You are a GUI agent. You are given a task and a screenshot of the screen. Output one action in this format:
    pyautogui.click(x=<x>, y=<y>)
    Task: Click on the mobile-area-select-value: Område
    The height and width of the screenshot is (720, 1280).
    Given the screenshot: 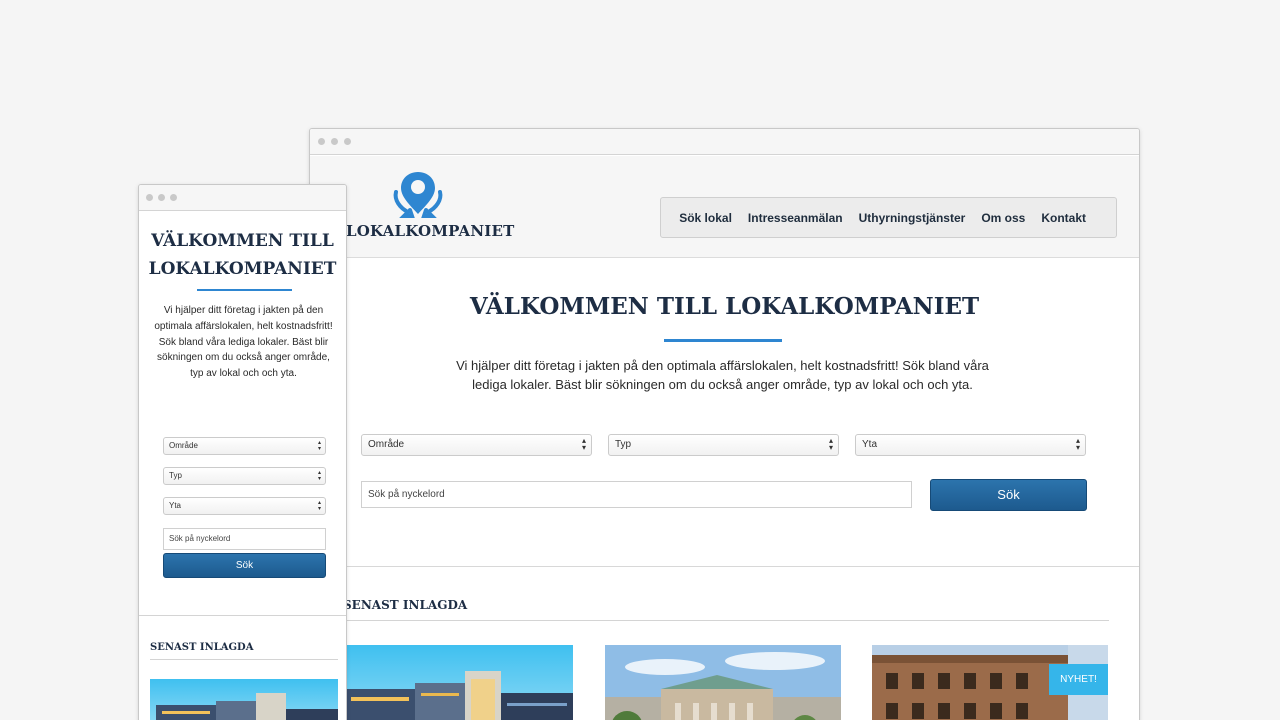 What is the action you would take?
    pyautogui.click(x=183, y=445)
    